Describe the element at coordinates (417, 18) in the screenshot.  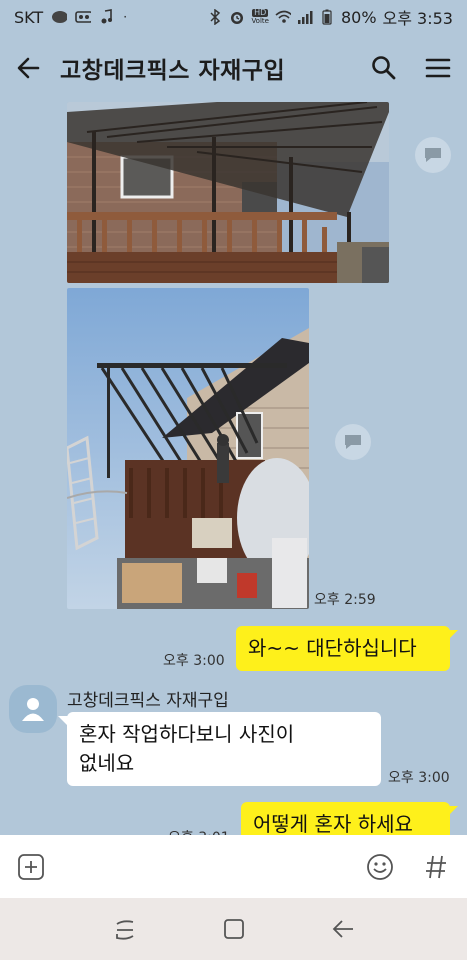
I see `clock: 오후 3:53` at that location.